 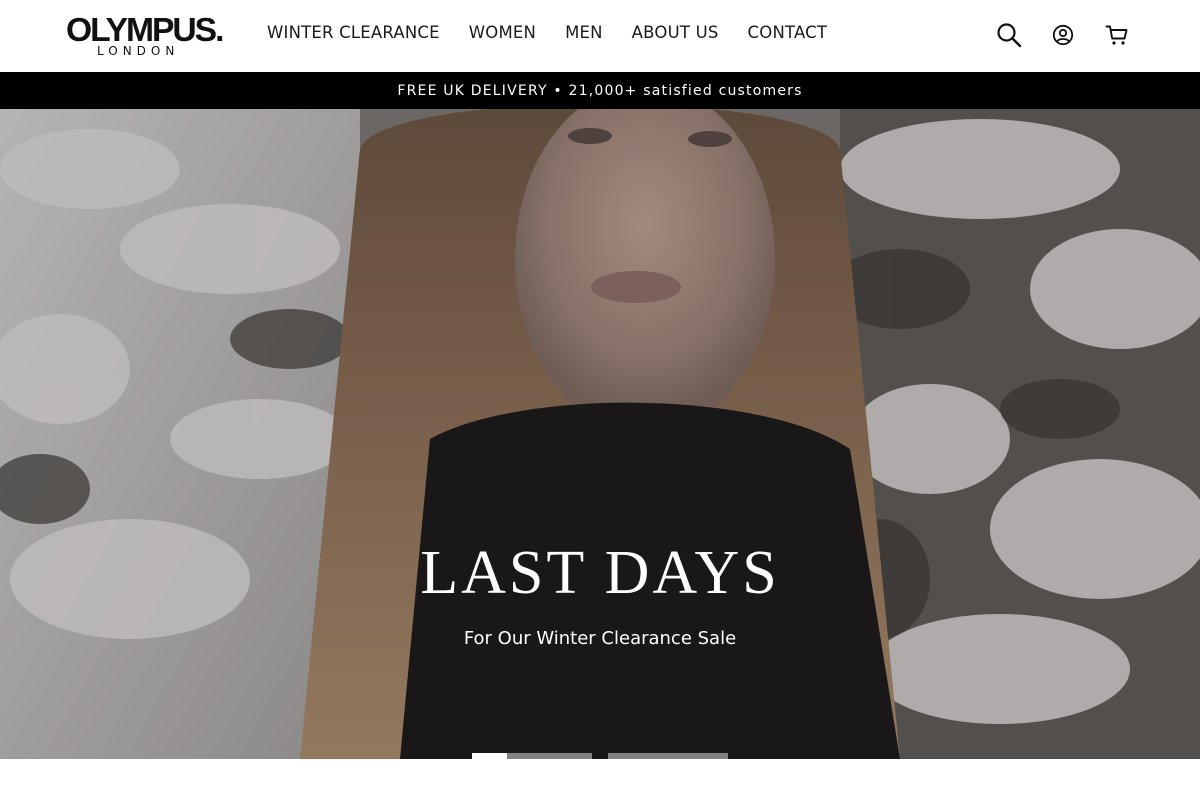 What do you see at coordinates (600, 756) in the screenshot?
I see `slideshow-indicators` at bounding box center [600, 756].